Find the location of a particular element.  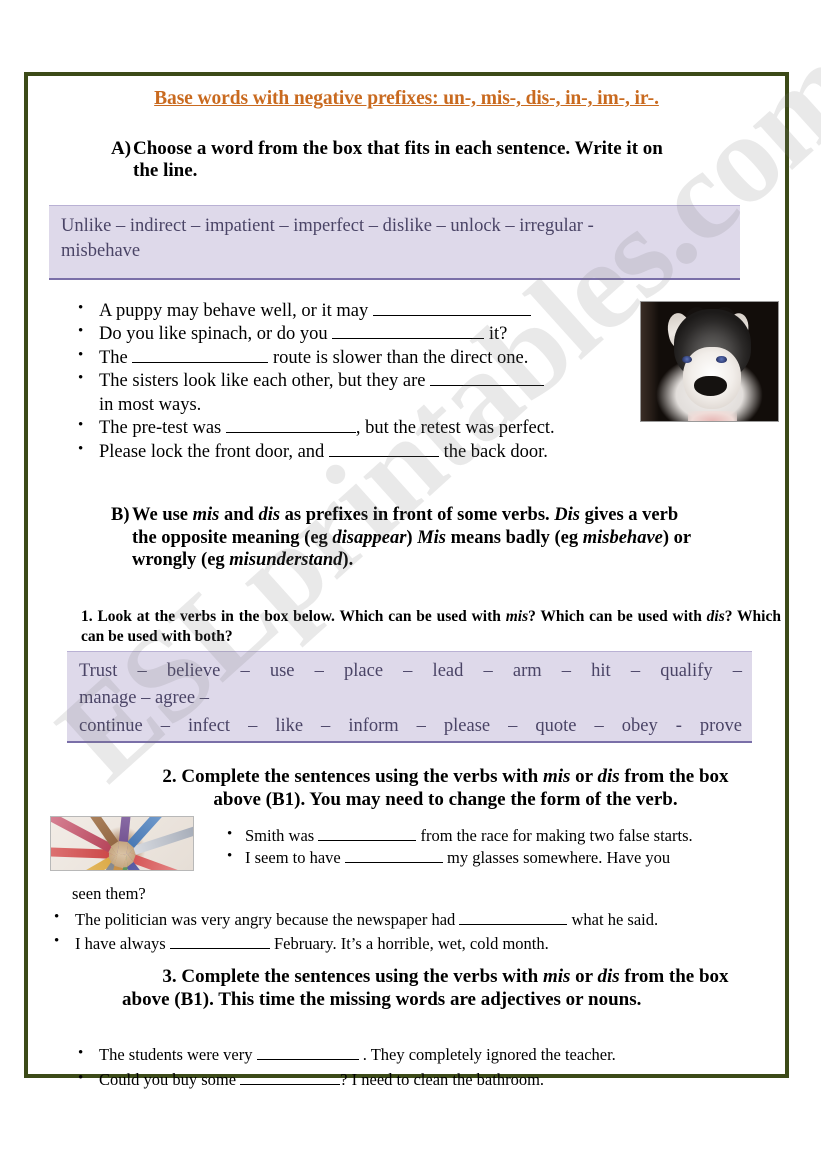

b2-head-c: from the box is located at coordinates (674, 776).